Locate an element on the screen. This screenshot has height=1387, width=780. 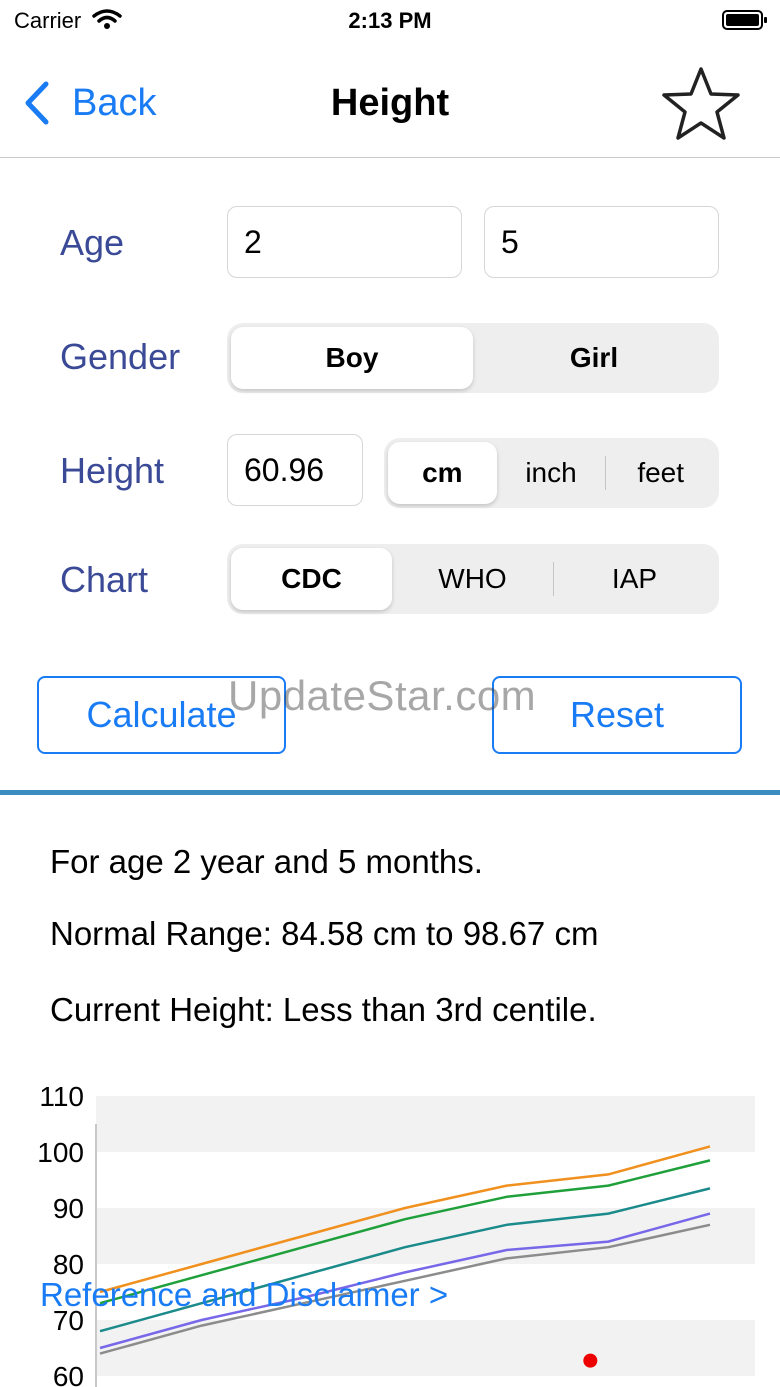
status-bar: Carrier 2:13 PM is located at coordinates (390, 20).